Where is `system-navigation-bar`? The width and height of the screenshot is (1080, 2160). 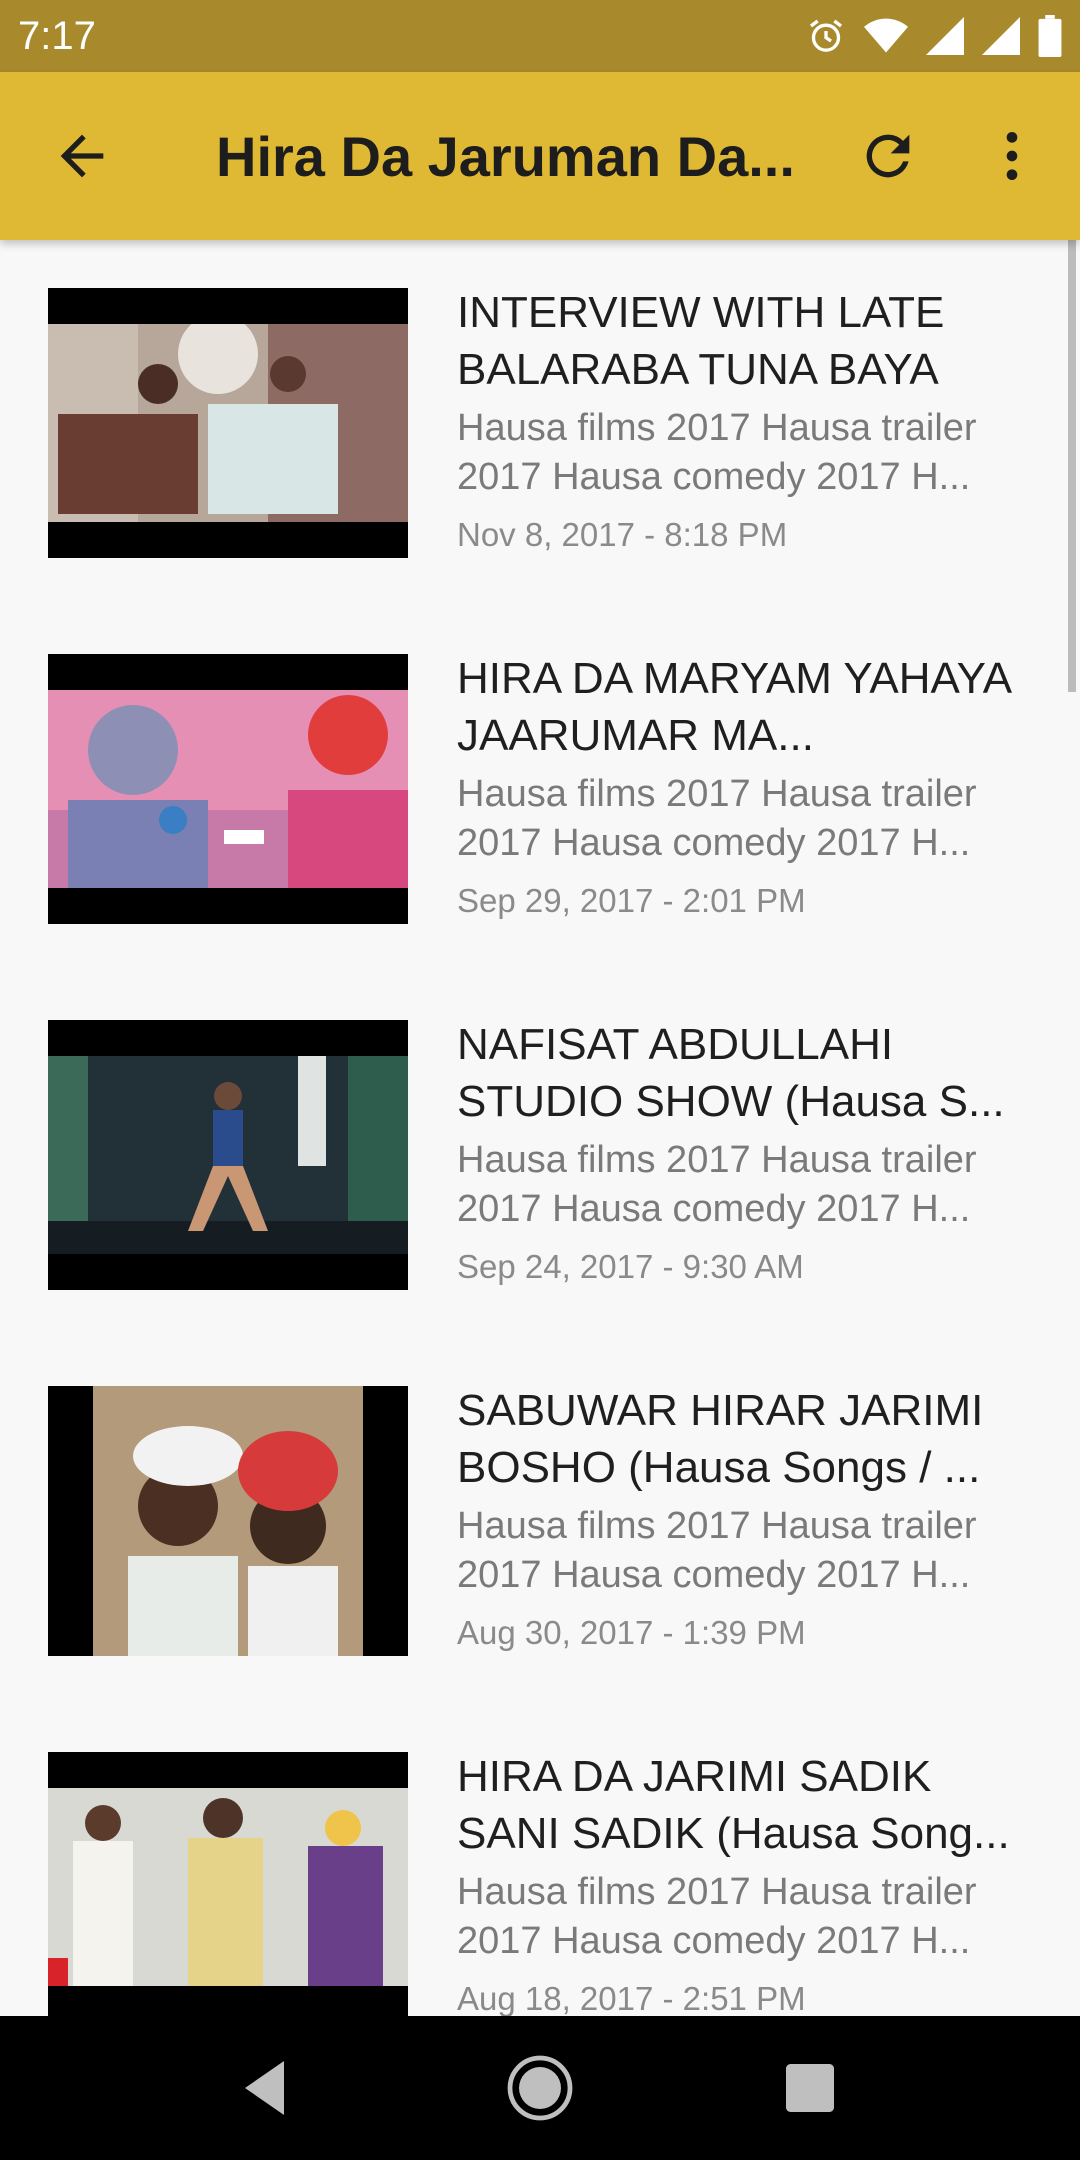 system-navigation-bar is located at coordinates (540, 2088).